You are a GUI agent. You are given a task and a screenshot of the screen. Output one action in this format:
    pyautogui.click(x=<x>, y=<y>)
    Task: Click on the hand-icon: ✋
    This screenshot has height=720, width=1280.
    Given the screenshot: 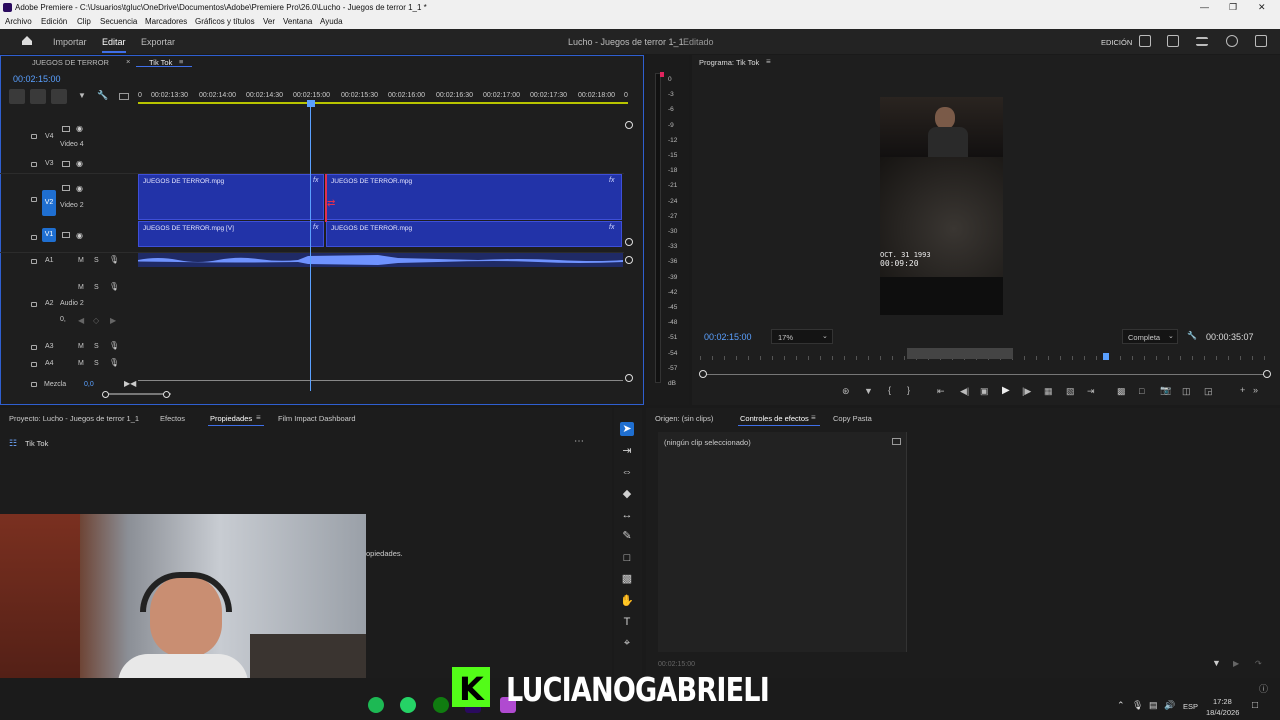 What is the action you would take?
    pyautogui.click(x=627, y=601)
    